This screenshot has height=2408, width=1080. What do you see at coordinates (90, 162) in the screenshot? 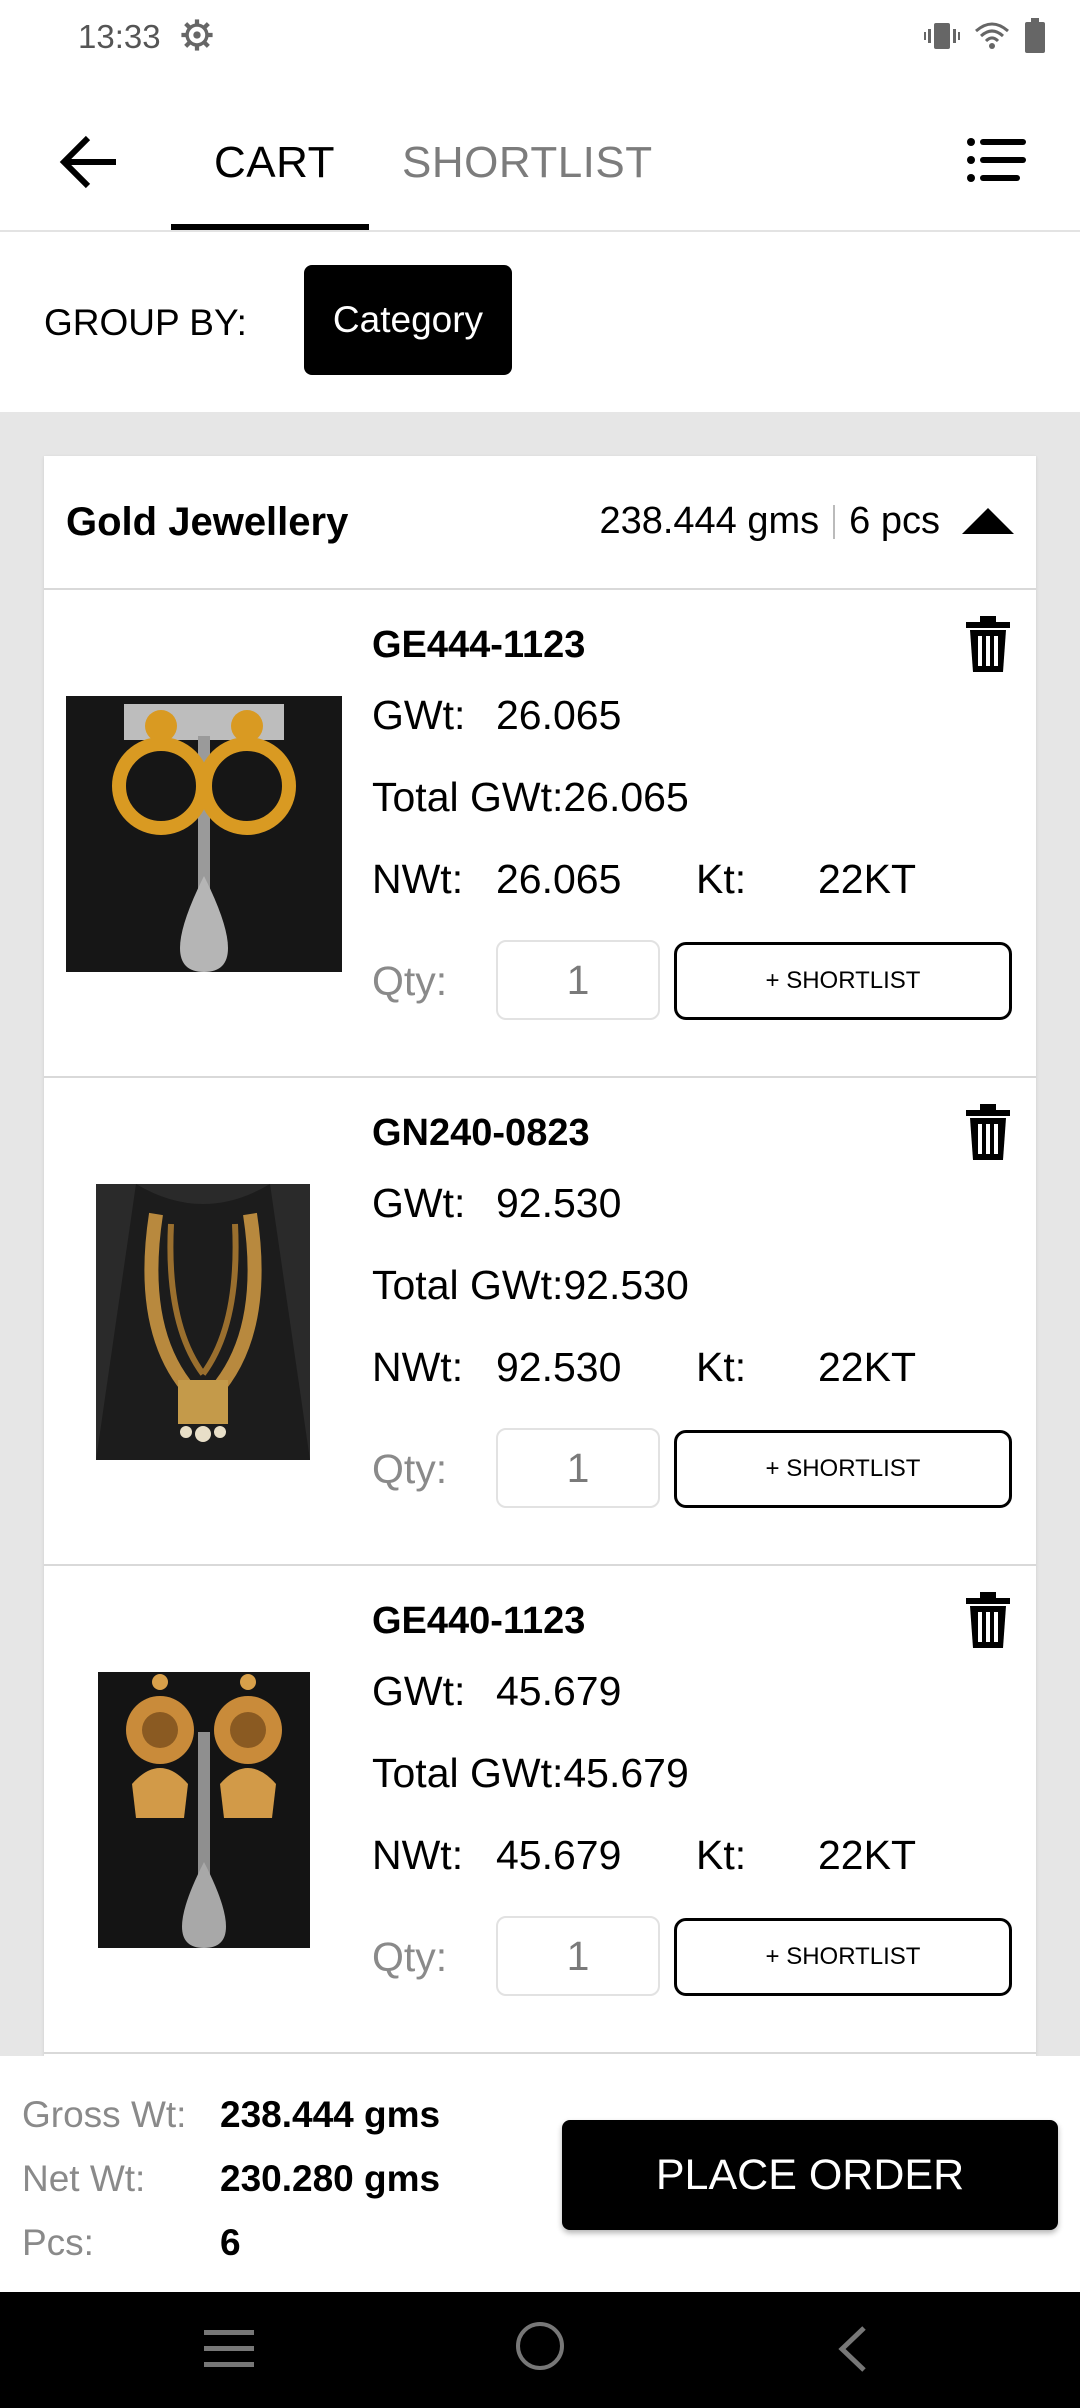
I see `back-arrow-icon` at bounding box center [90, 162].